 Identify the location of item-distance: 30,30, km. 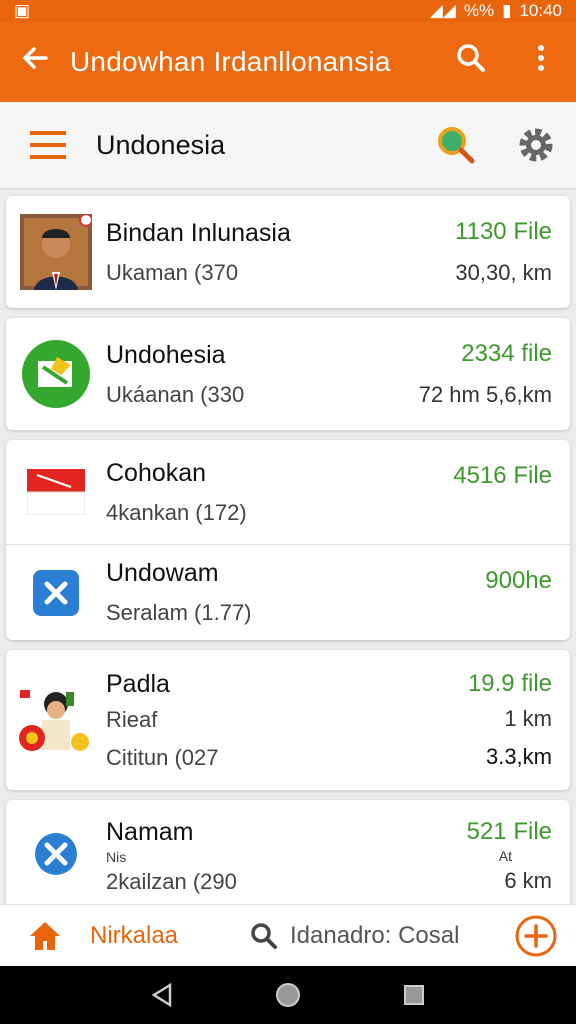
(503, 272).